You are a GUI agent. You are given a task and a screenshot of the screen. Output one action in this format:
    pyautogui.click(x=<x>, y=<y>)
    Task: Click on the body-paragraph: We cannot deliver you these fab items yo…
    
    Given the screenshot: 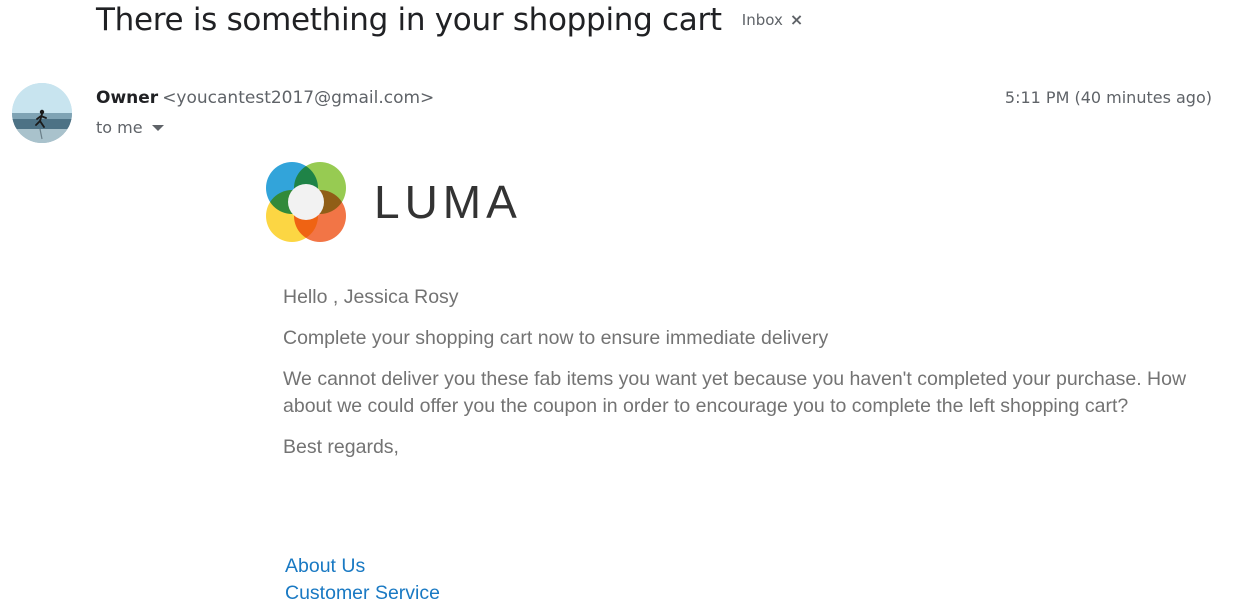 What is the action you would take?
    pyautogui.click(x=735, y=392)
    